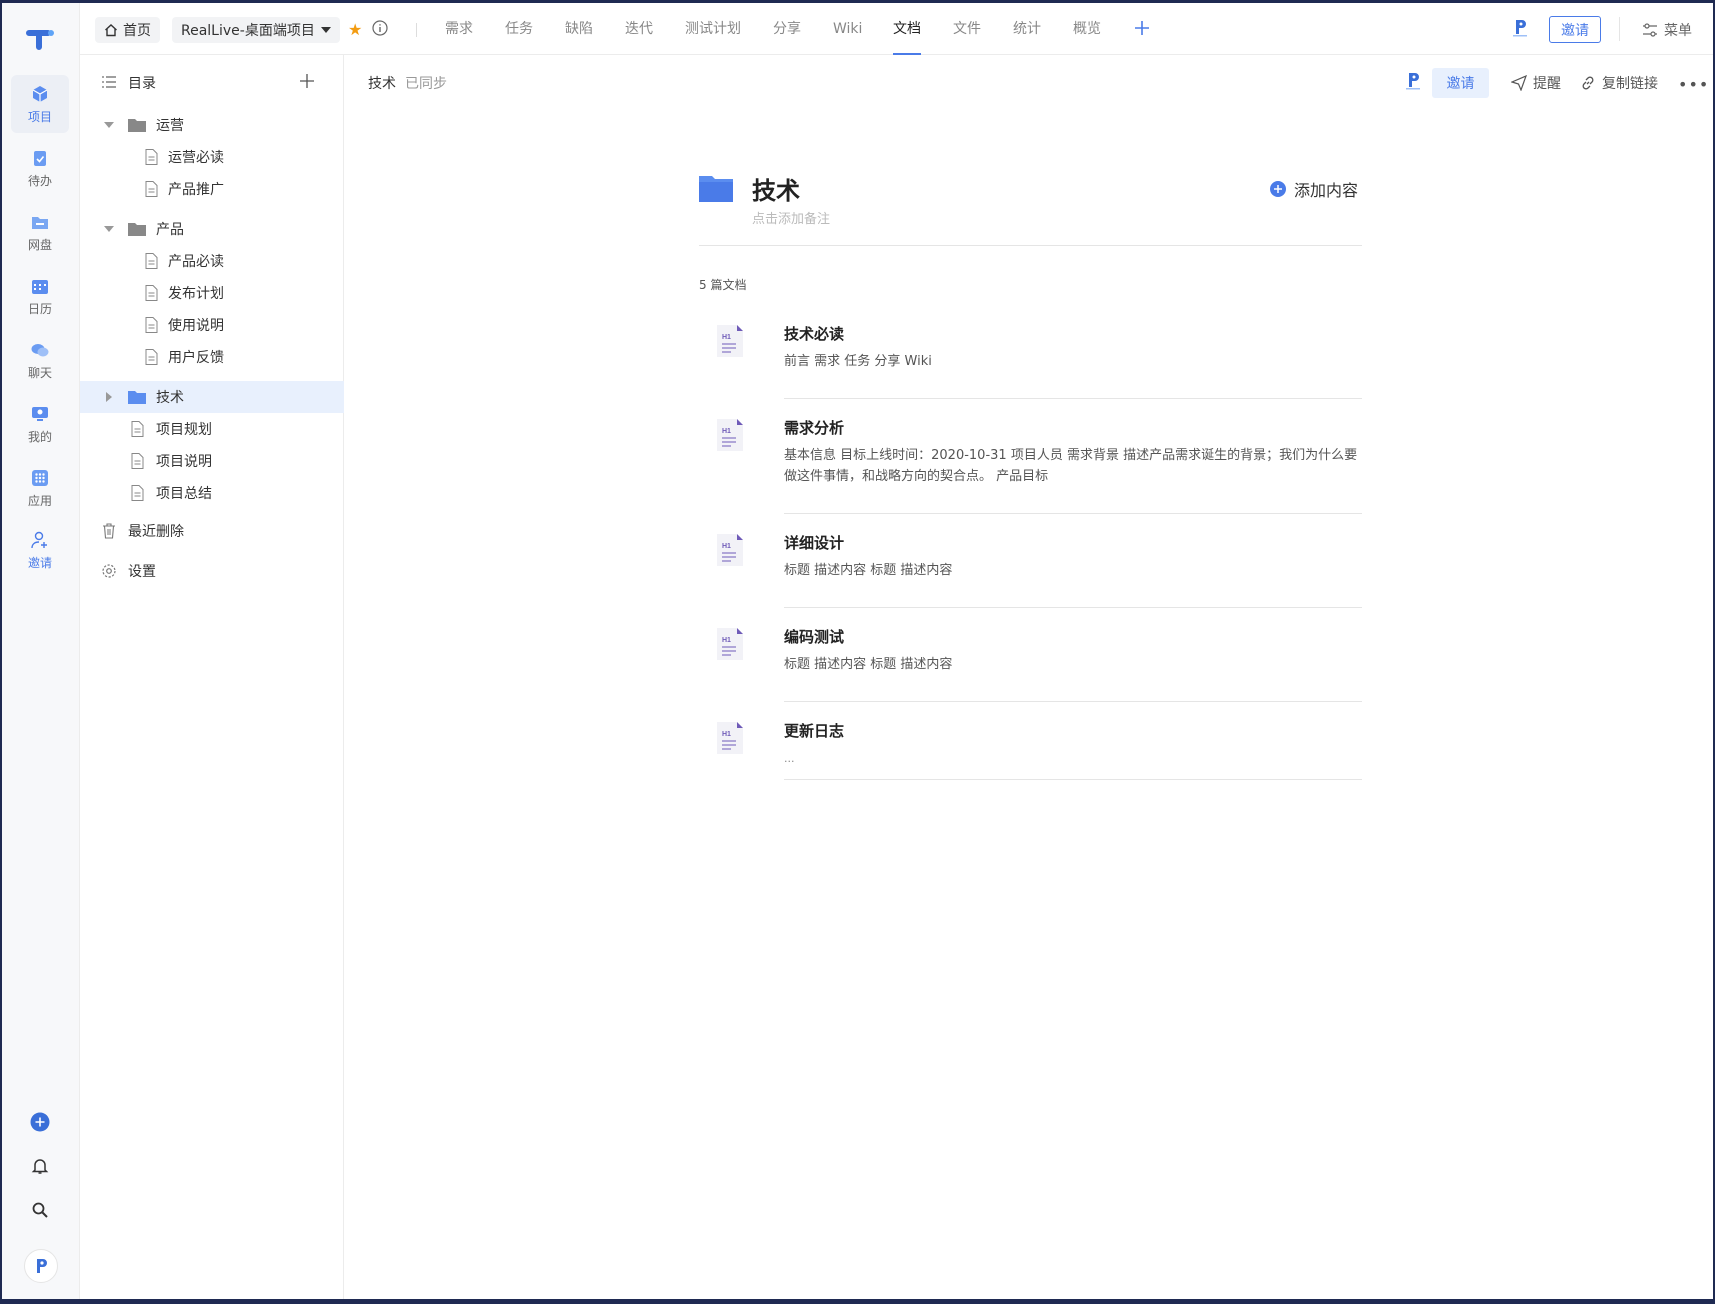 This screenshot has width=1715, height=1304. I want to click on add-content-button: 添加内容, so click(1314, 189).